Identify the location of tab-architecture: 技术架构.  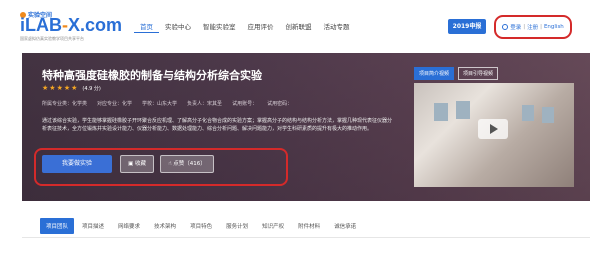
(165, 226).